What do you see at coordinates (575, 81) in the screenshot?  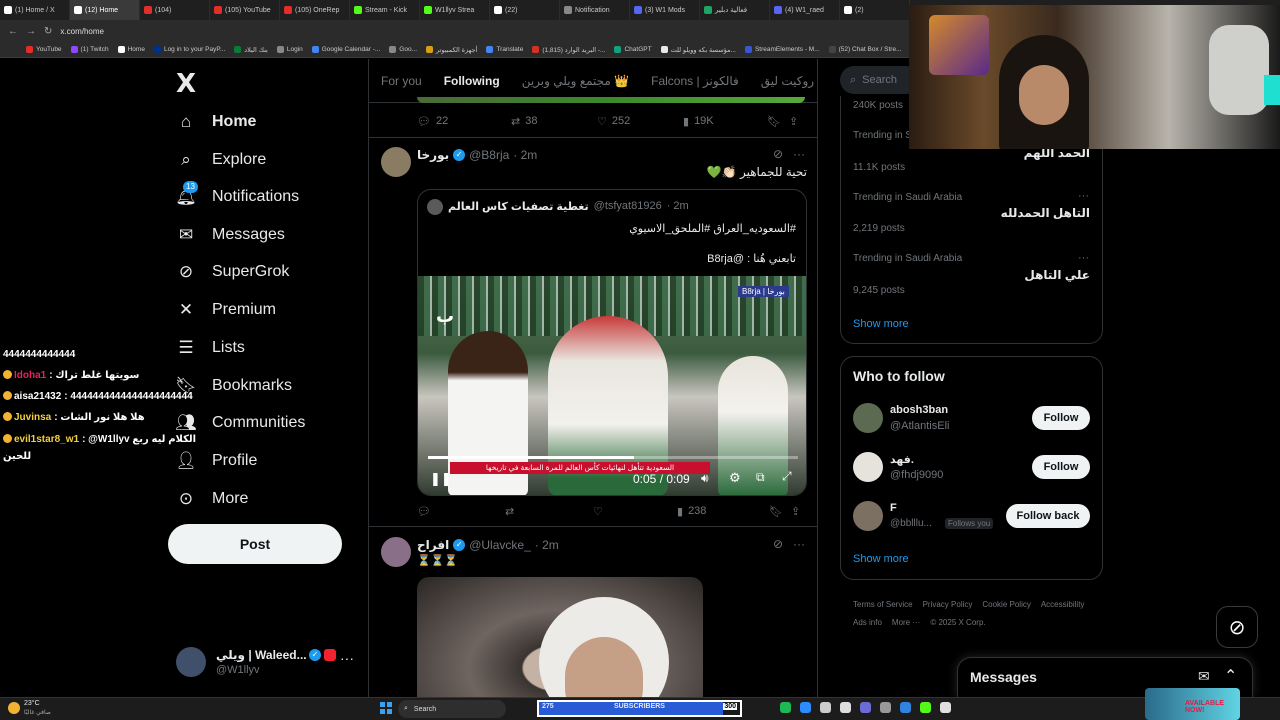 I see `timeline-tab: مجتمع ويلي وبرين 👑` at bounding box center [575, 81].